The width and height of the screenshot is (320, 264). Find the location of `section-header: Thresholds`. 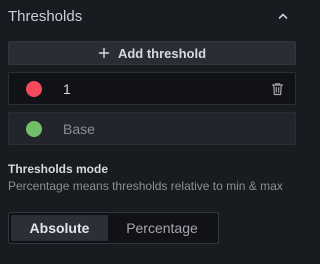

section-header: Thresholds is located at coordinates (152, 16).